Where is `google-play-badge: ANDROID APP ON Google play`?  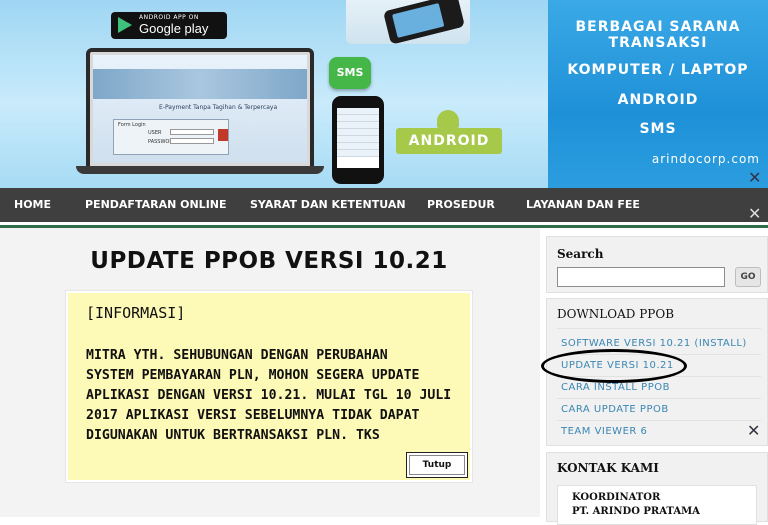 google-play-badge: ANDROID APP ON Google play is located at coordinates (169, 25).